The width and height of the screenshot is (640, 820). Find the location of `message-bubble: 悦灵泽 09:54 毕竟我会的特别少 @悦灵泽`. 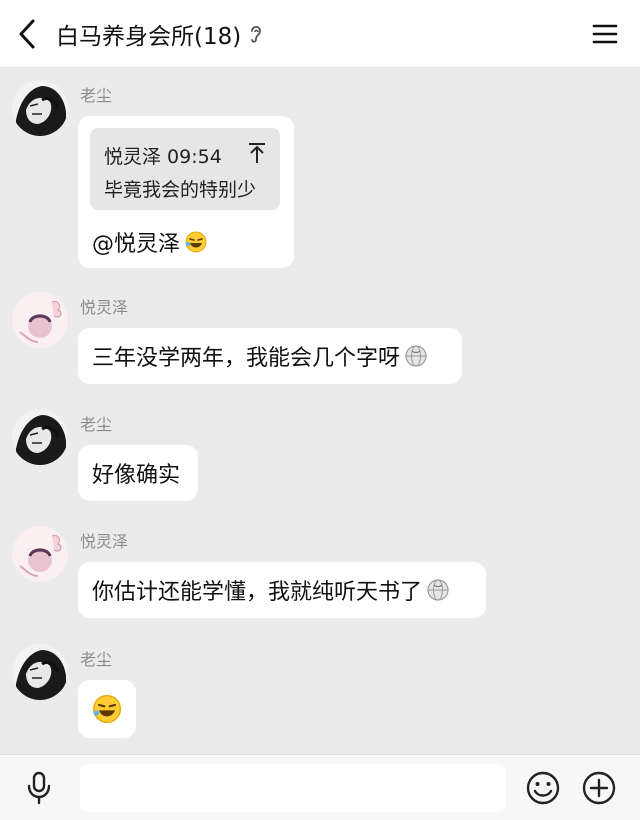

message-bubble: 悦灵泽 09:54 毕竟我会的特别少 @悦灵泽 is located at coordinates (186, 192).